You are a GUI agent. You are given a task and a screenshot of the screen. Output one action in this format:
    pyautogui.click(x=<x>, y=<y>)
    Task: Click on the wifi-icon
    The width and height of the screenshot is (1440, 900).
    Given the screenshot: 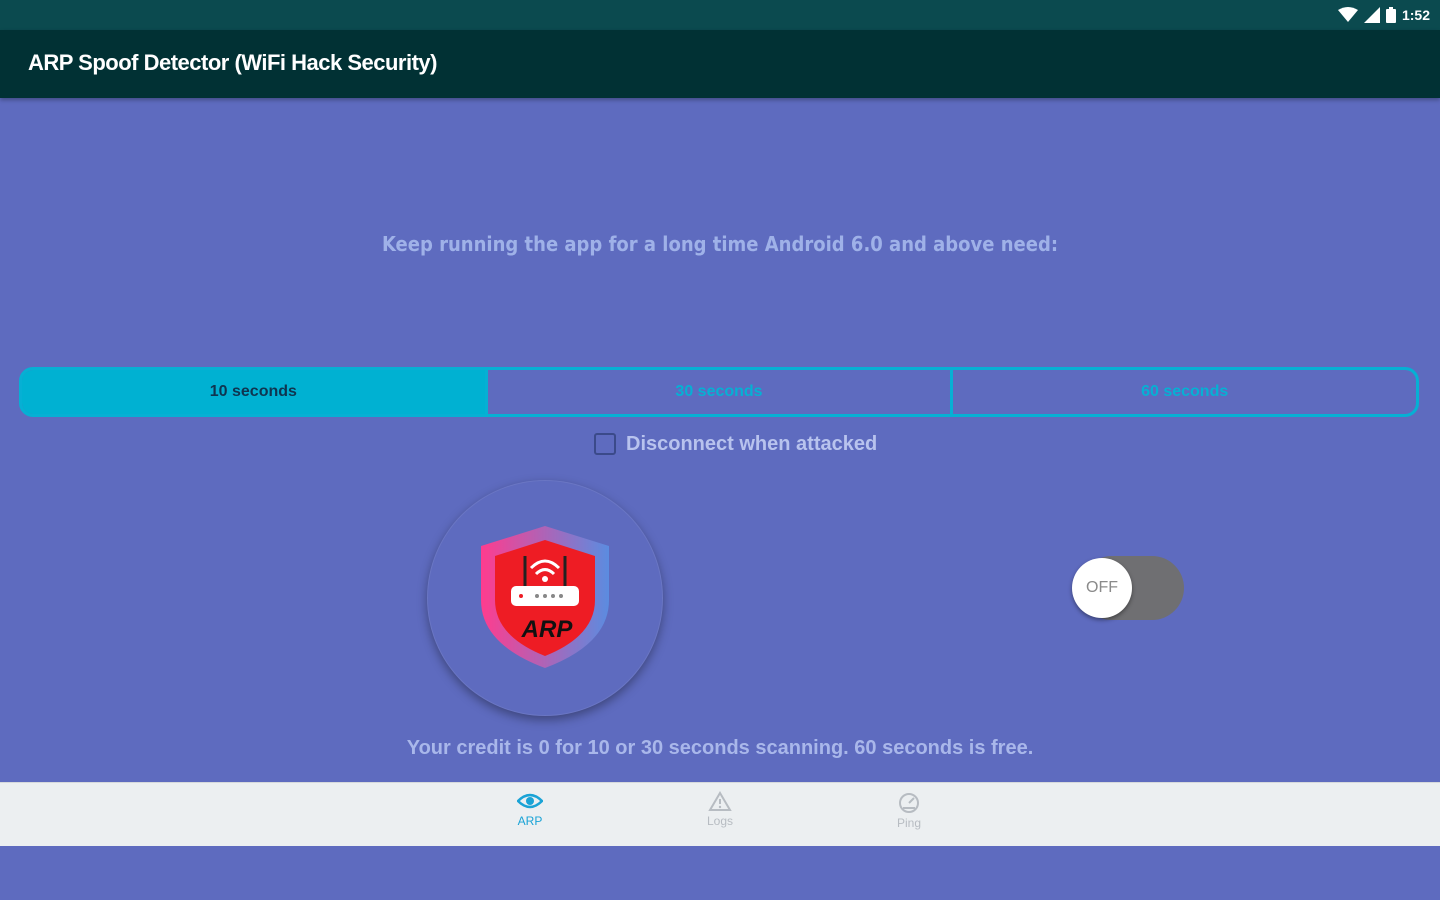 What is the action you would take?
    pyautogui.click(x=1347, y=14)
    